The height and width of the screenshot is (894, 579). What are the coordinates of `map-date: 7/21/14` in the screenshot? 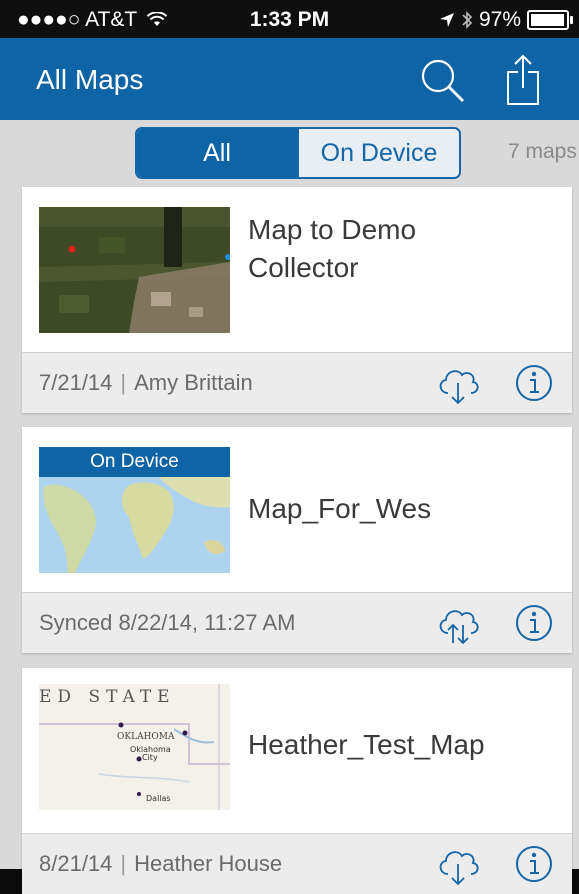 It's located at (76, 382).